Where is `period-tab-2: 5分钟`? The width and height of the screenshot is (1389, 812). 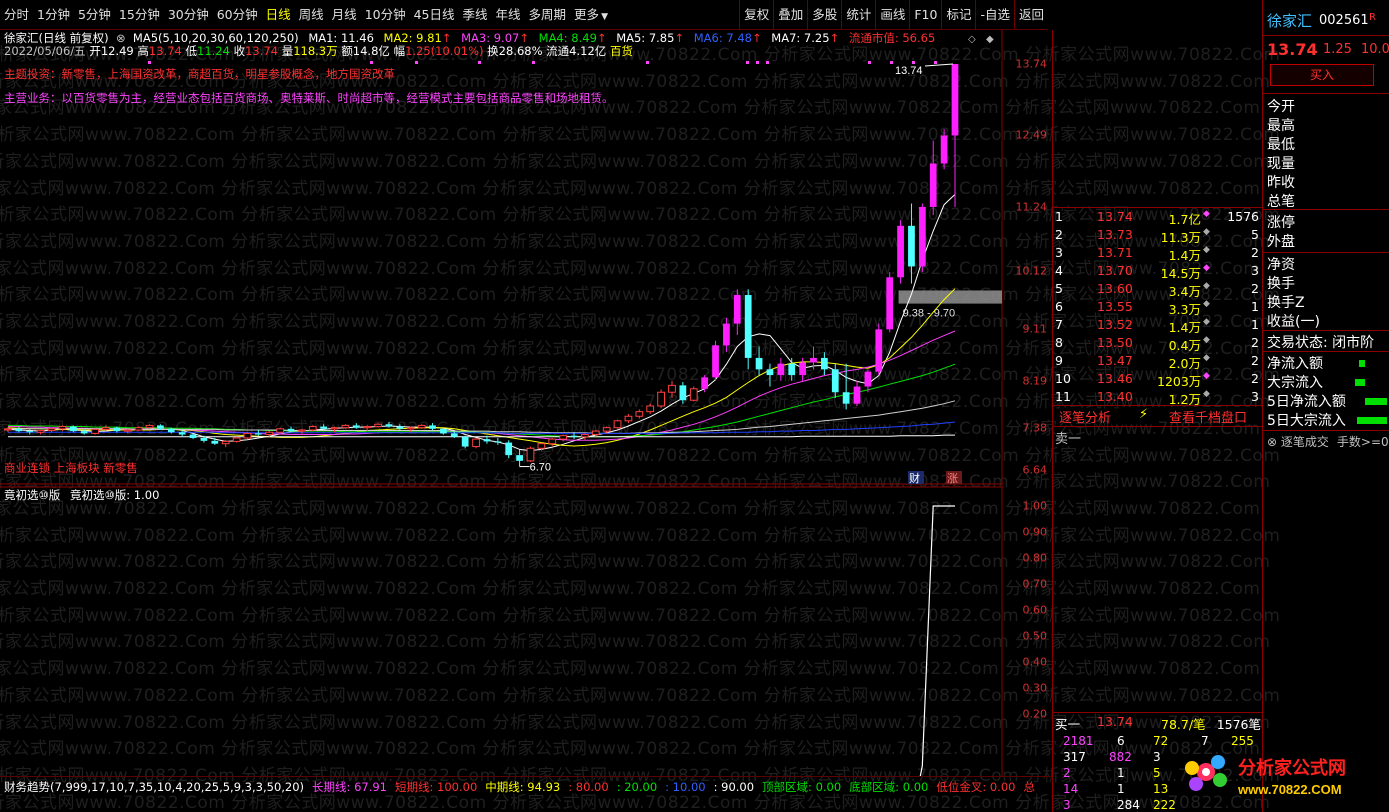
period-tab-2: 5分钟 is located at coordinates (94, 15).